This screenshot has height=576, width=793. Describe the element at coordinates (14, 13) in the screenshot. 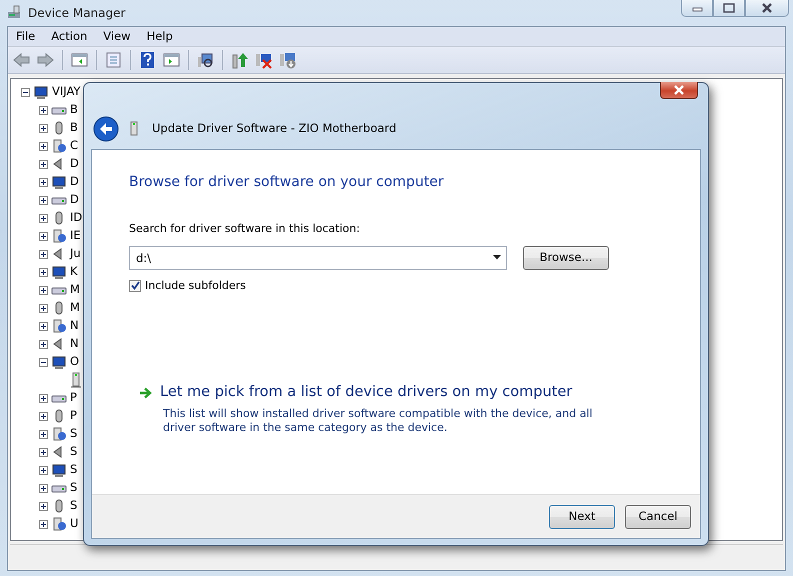

I see `computer-icon` at that location.